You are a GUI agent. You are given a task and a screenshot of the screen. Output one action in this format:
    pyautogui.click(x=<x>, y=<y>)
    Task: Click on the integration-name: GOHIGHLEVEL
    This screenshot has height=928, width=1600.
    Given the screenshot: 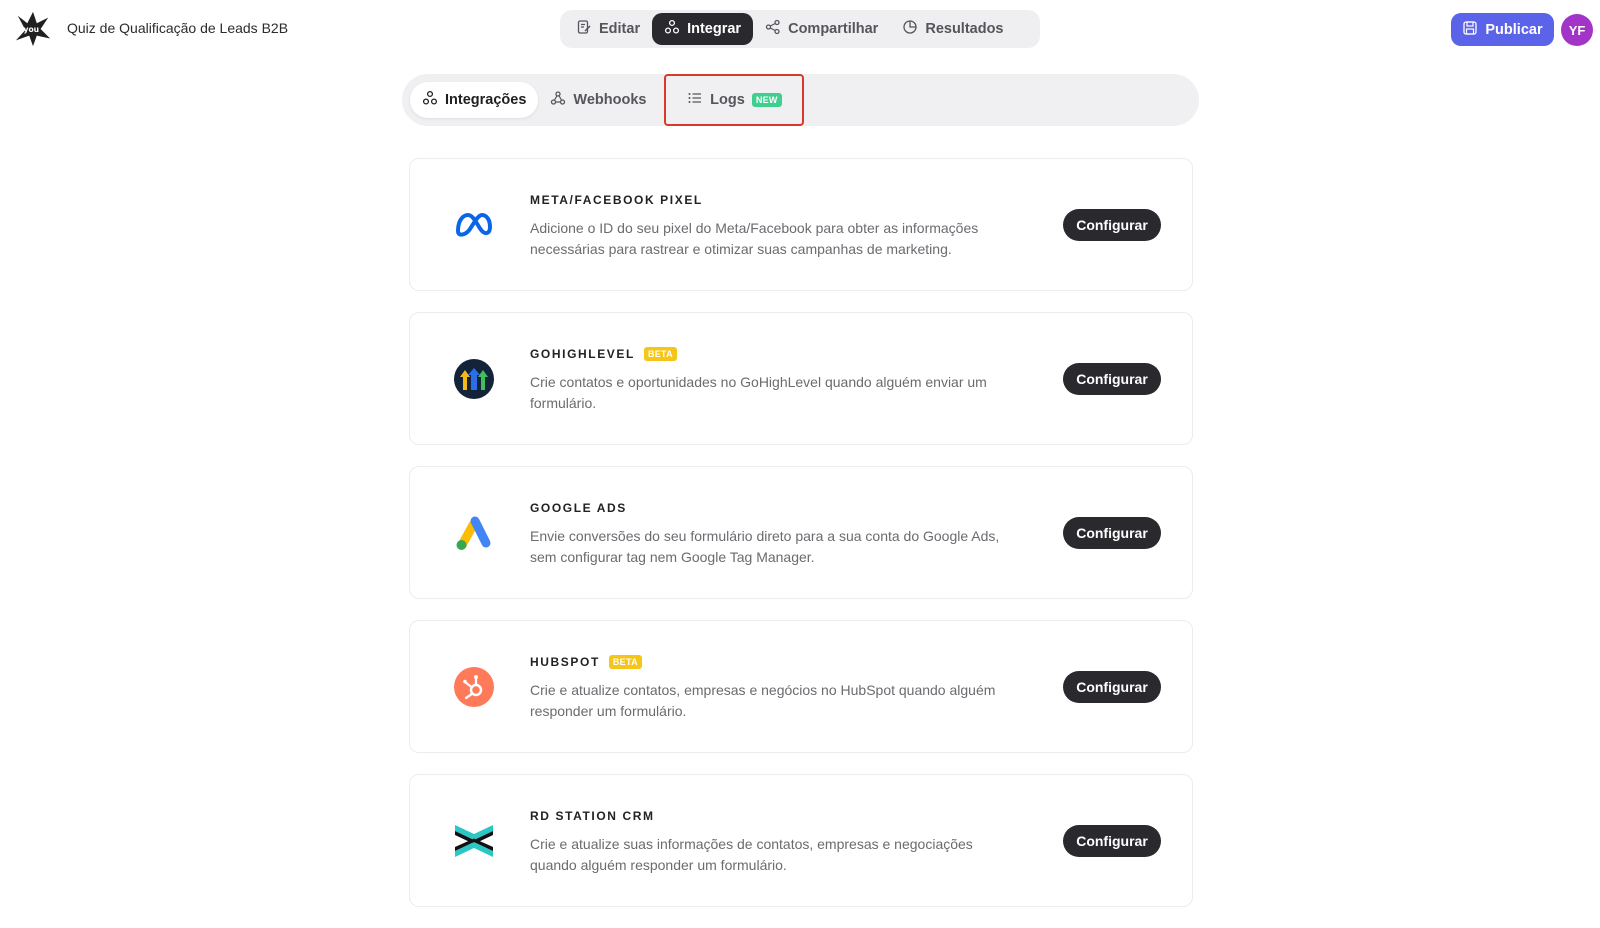 What is the action you would take?
    pyautogui.click(x=582, y=354)
    